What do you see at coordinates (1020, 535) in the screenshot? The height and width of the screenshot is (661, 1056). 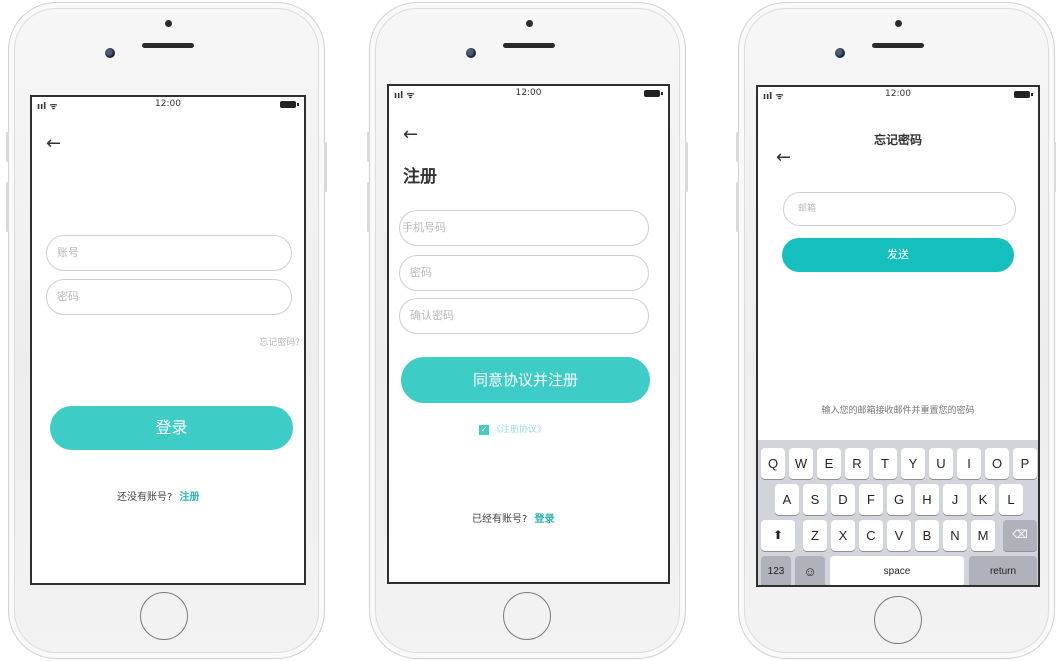 I see `delete-icon: ⌫` at bounding box center [1020, 535].